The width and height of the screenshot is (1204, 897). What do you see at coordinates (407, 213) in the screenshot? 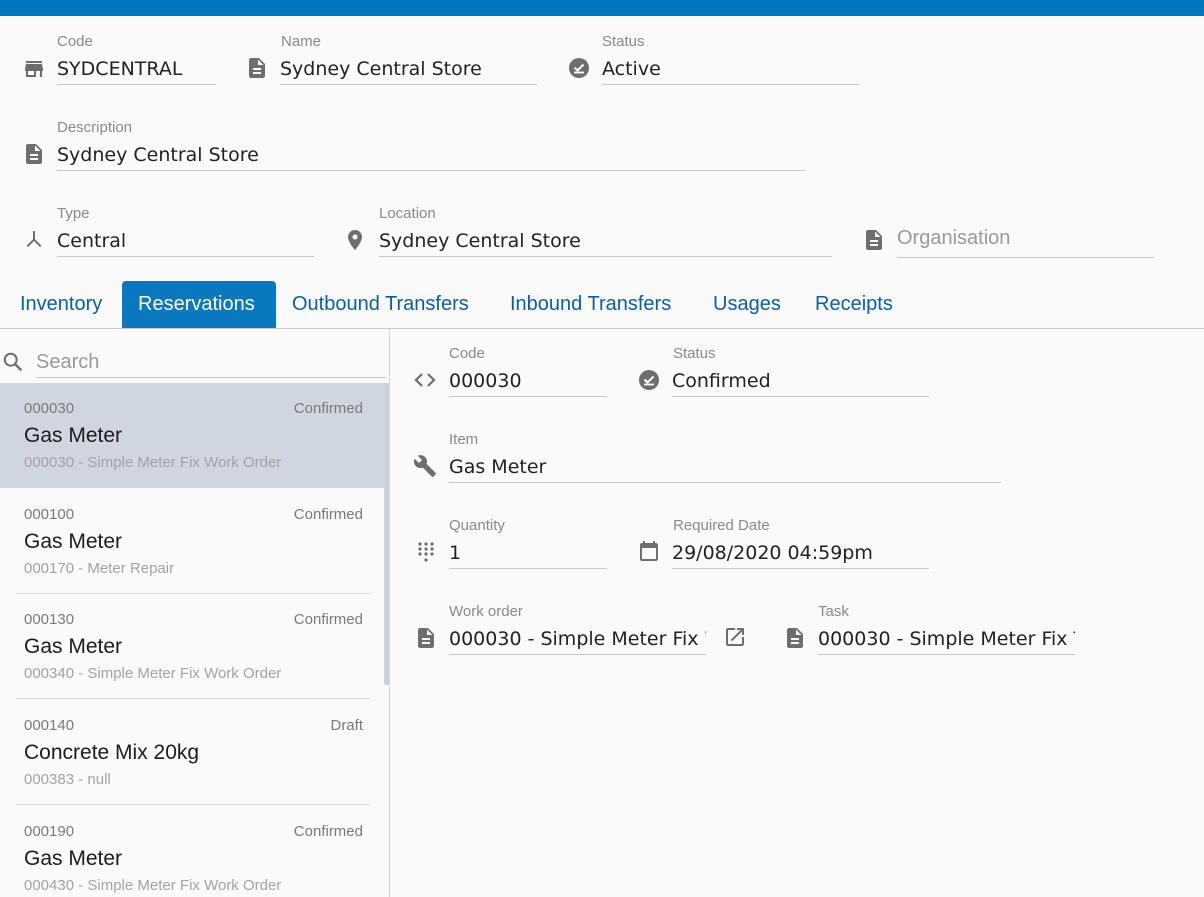
I see `field-label: Location` at bounding box center [407, 213].